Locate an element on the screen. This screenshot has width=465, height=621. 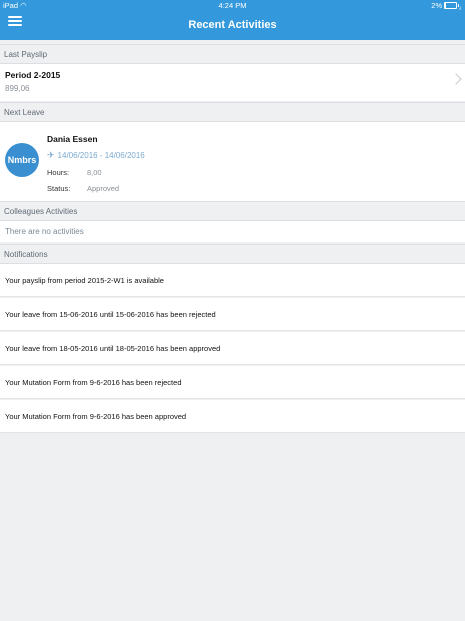
status-bar: iPad ◠ 4:24 PM 2% ⁁ is located at coordinates (232, 5).